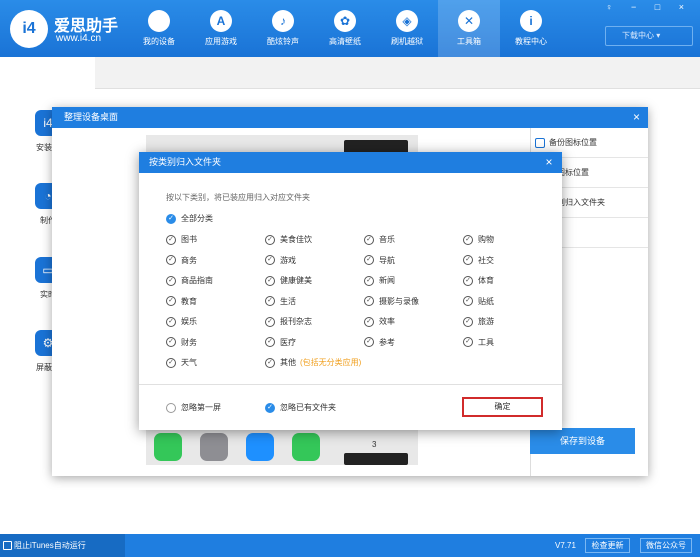  I want to click on nav-label: 我的设备, so click(159, 41).